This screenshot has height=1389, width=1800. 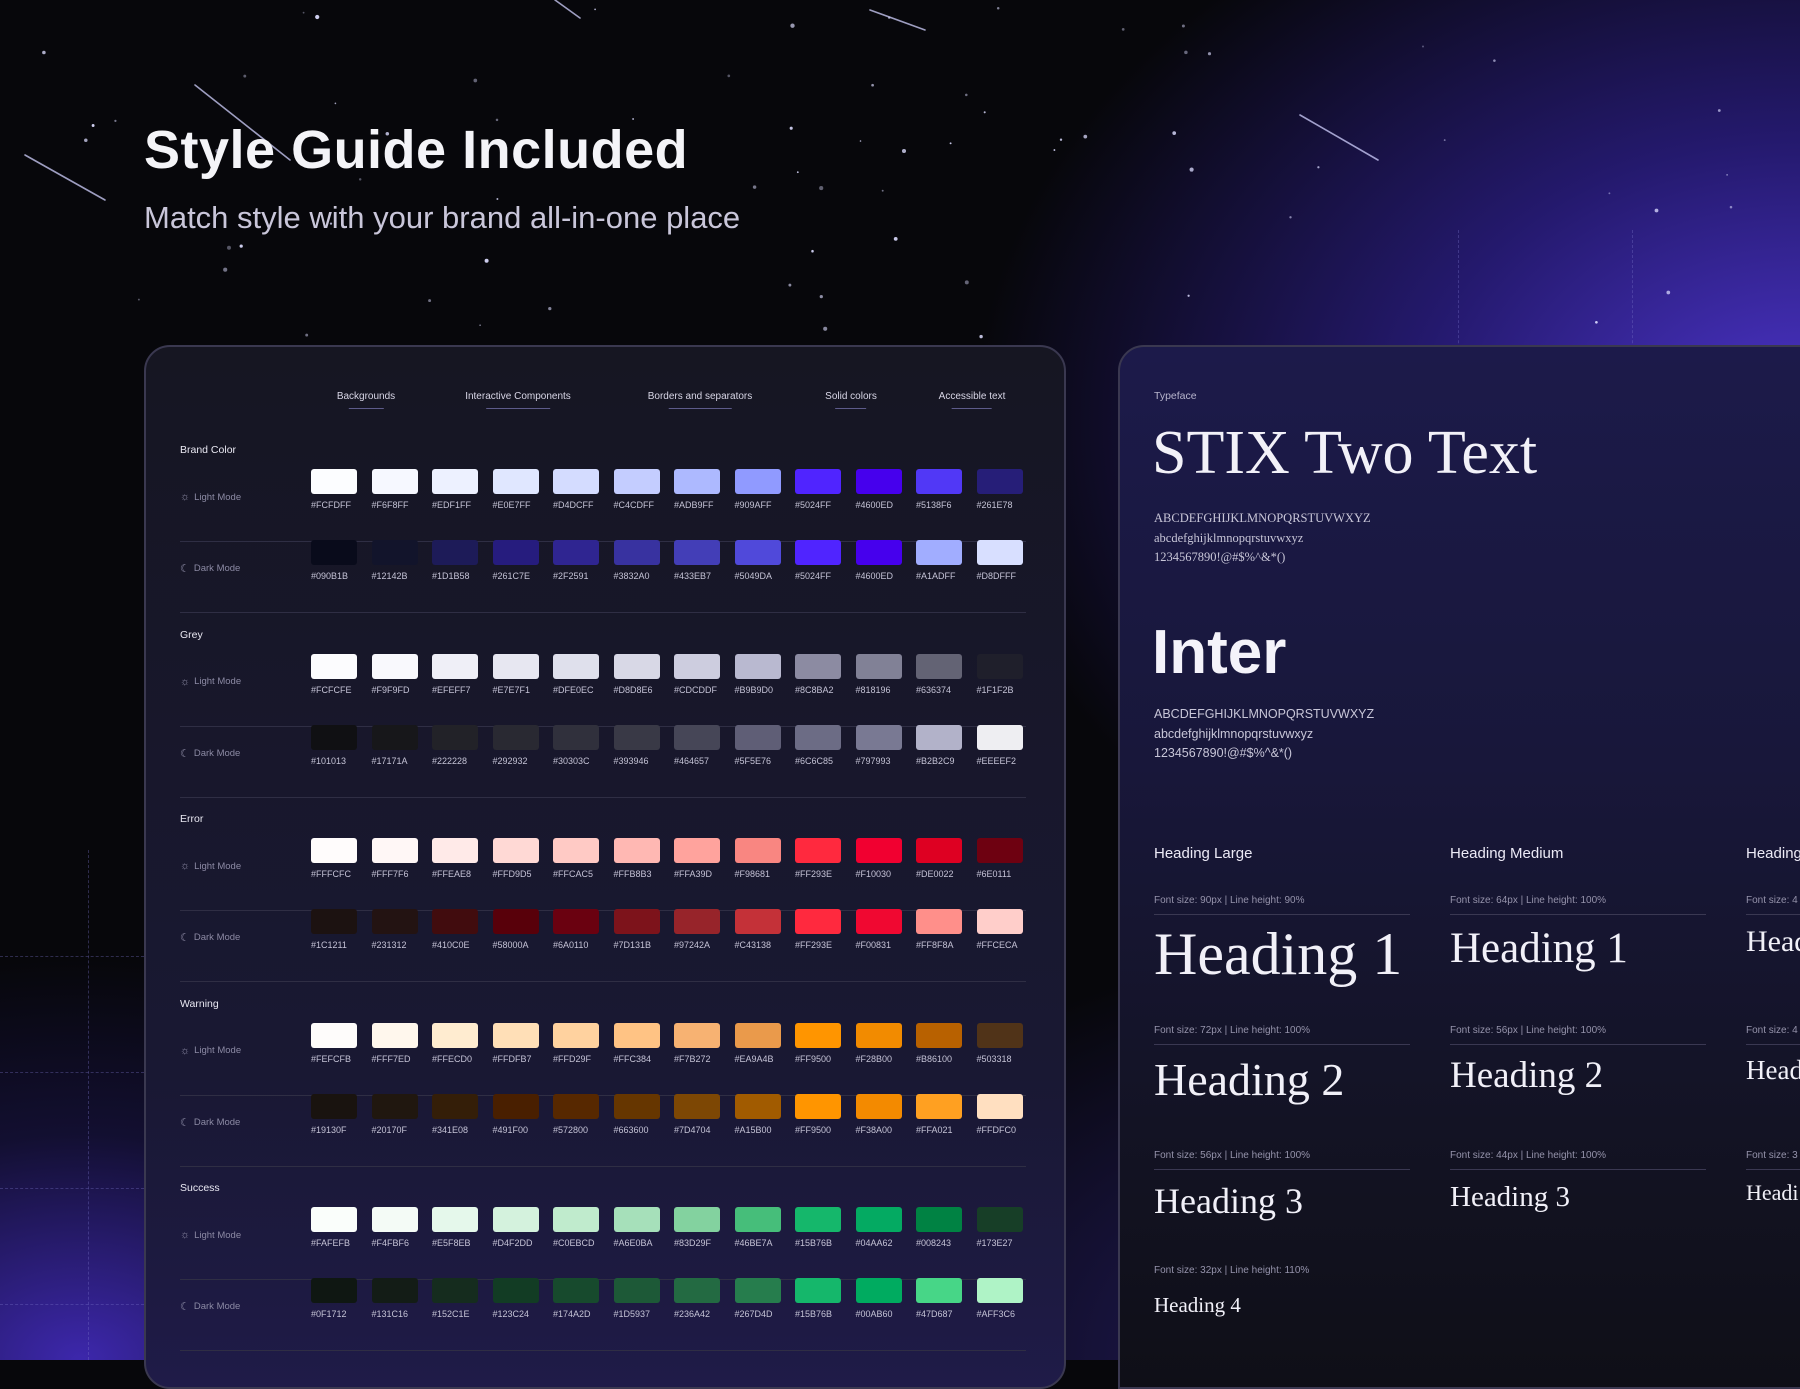 I want to click on color-swatch: #17171A, so click(x=394, y=745).